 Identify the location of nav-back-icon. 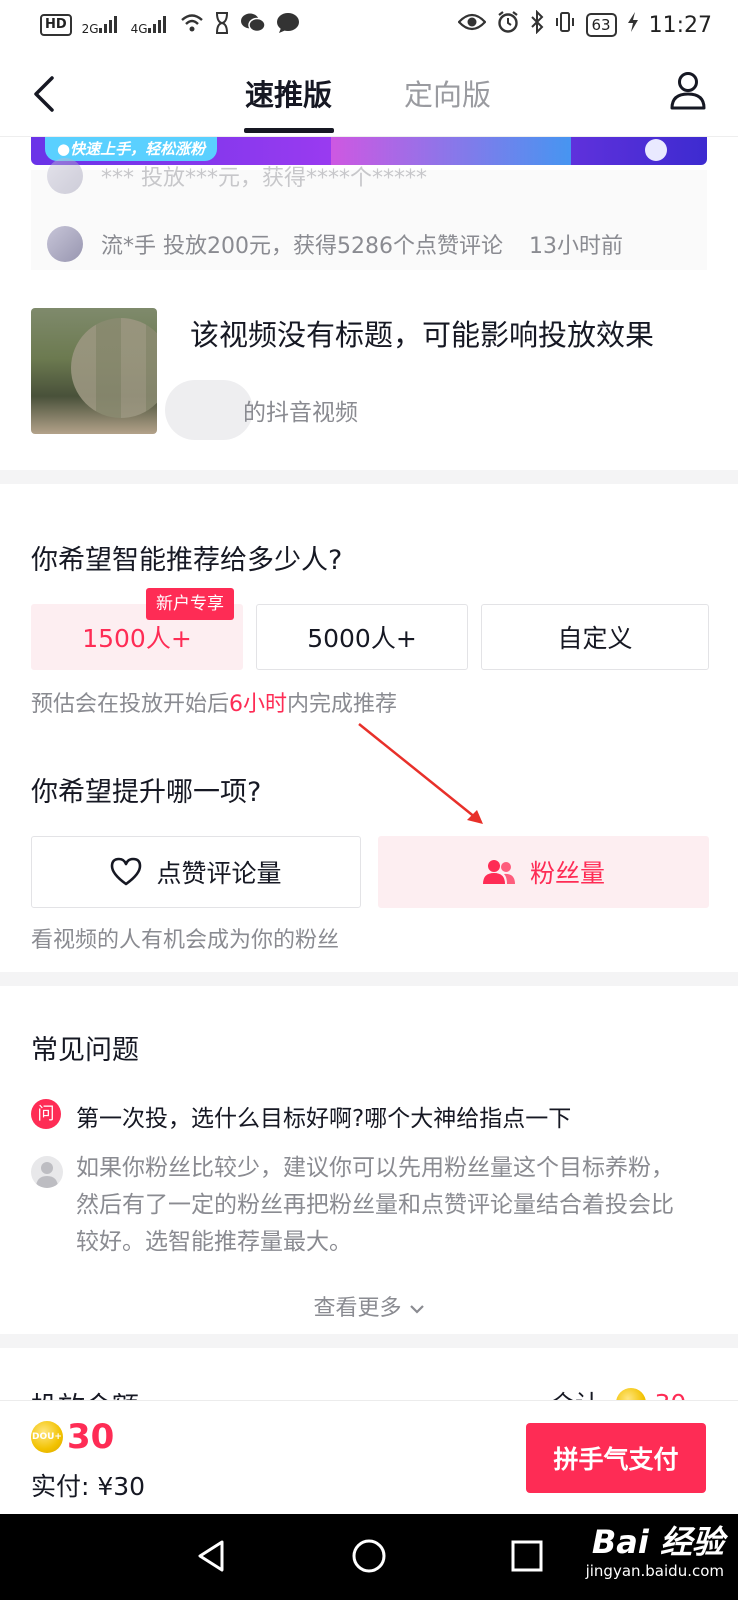
(212, 1556).